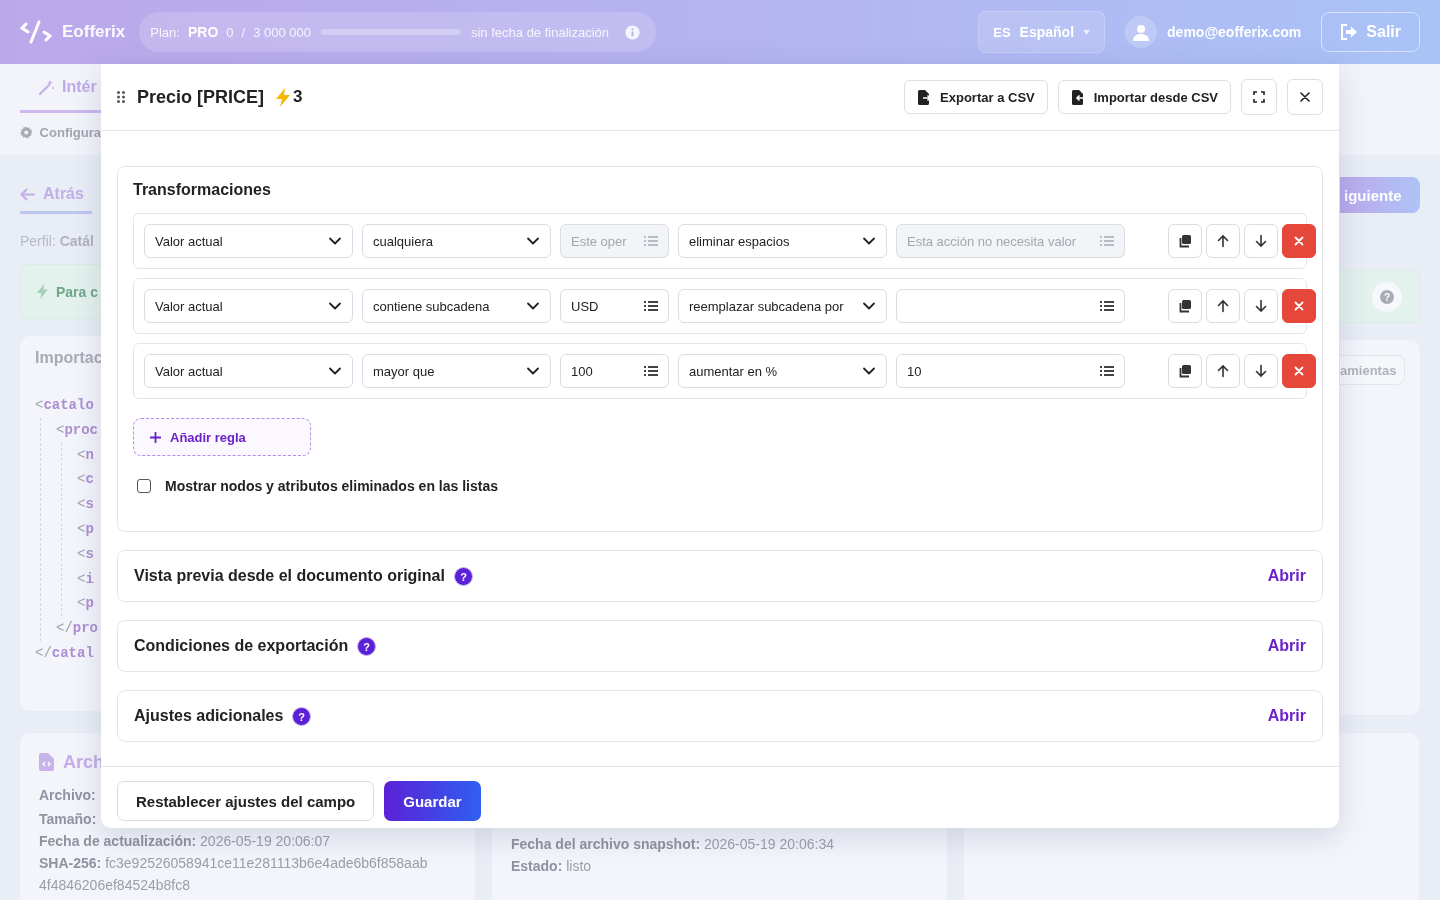  What do you see at coordinates (230, 32) in the screenshot?
I see `plan-used: 0` at bounding box center [230, 32].